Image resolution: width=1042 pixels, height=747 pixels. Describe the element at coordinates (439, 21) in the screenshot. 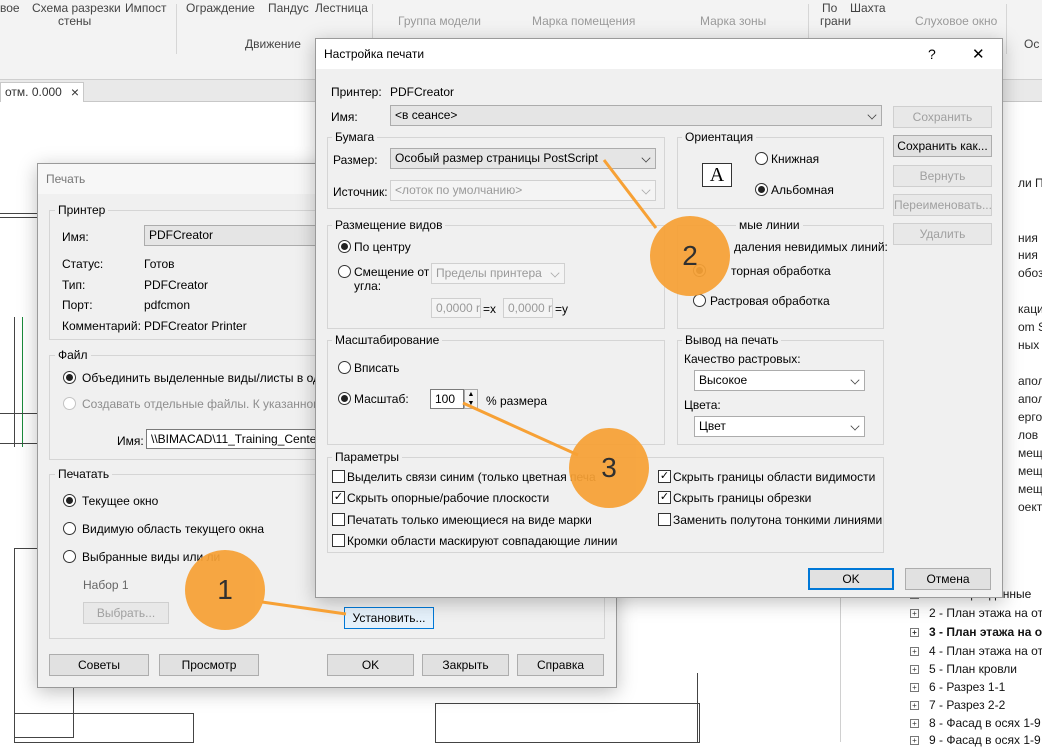

I see `ribbon-item: Группа модели` at that location.